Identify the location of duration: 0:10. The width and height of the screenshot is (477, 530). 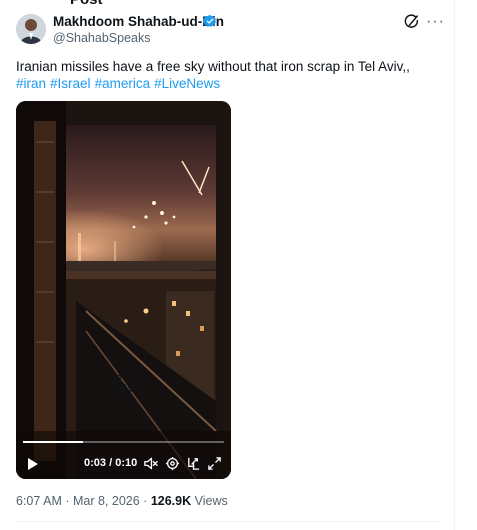
(126, 463).